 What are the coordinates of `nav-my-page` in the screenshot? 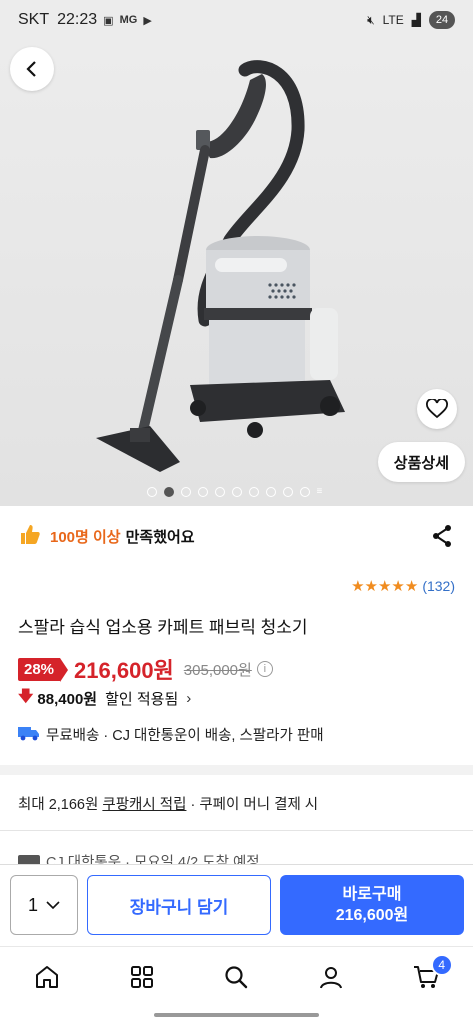 It's located at (331, 977).